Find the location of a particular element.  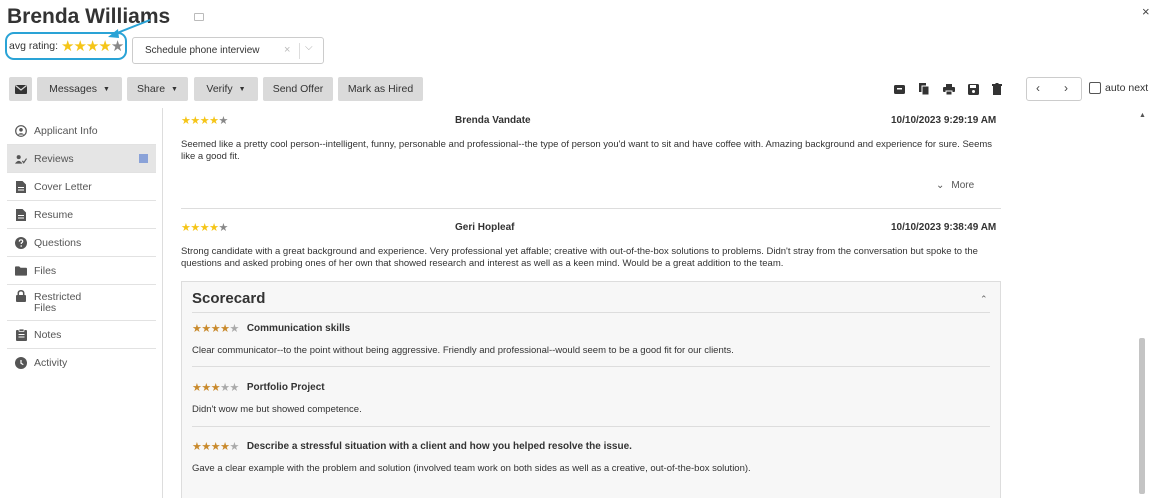

save-icon is located at coordinates (973, 89).